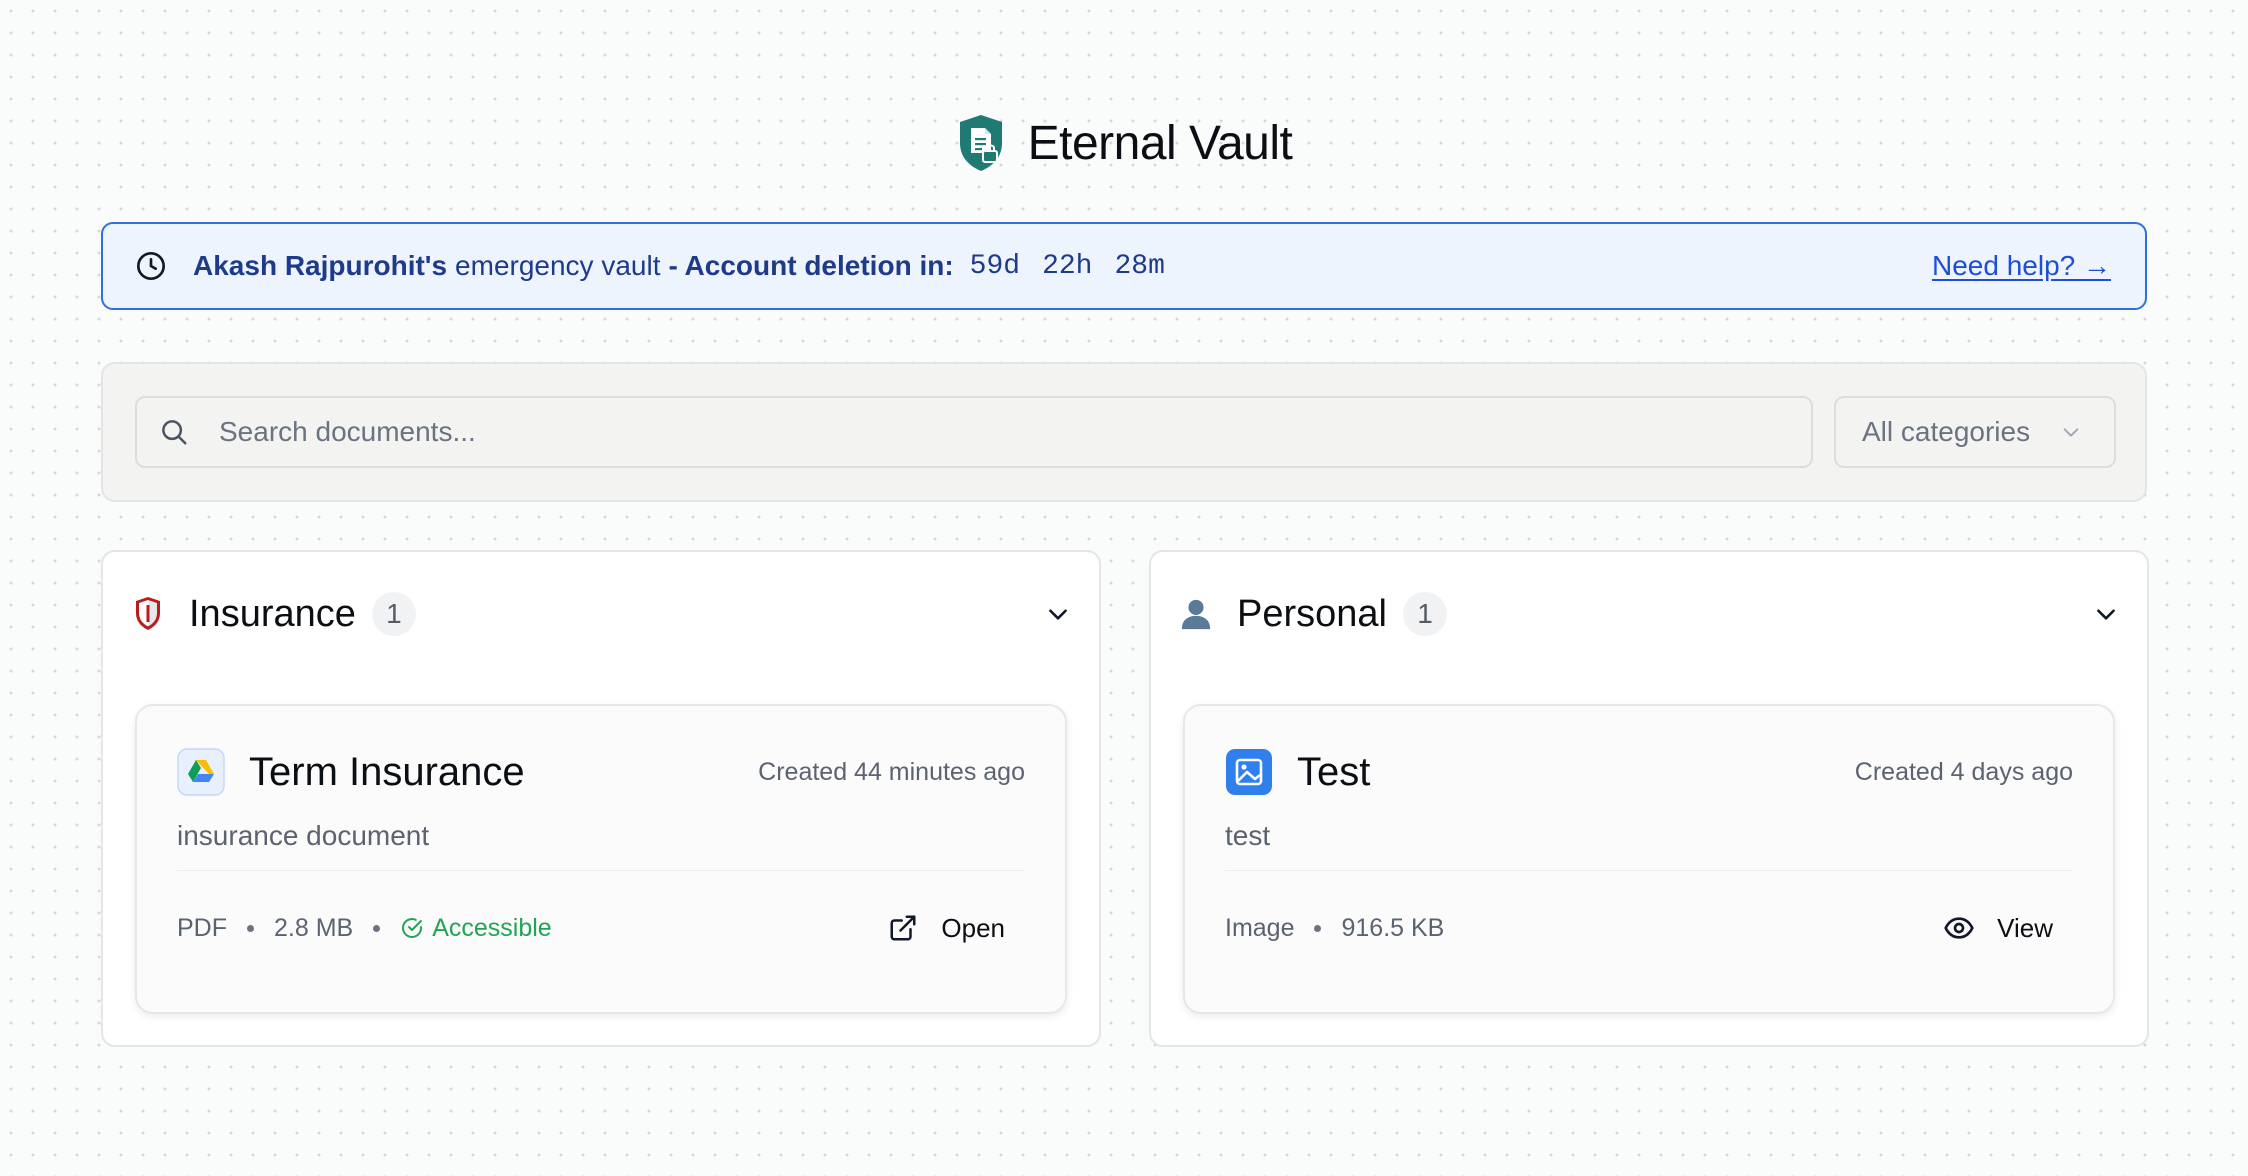 The image size is (2248, 1176). I want to click on eye-icon, so click(1959, 928).